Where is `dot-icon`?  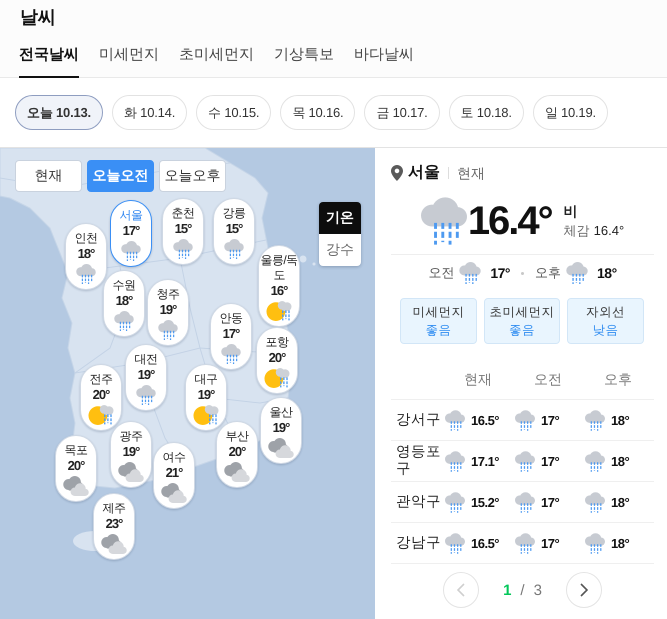
dot-icon is located at coordinates (522, 273).